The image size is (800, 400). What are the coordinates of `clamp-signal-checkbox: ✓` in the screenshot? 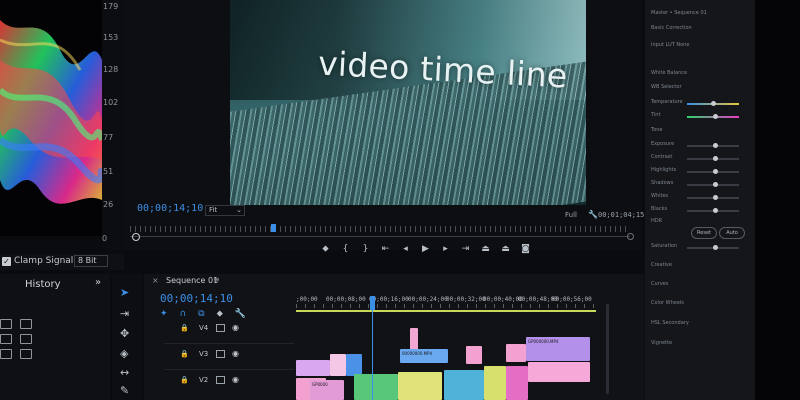 It's located at (6, 261).